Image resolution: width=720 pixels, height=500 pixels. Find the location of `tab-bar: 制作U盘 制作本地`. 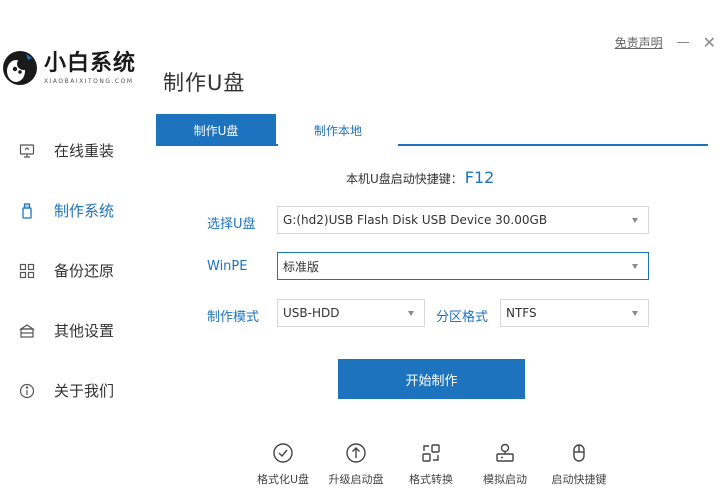

tab-bar: 制作U盘 制作本地 is located at coordinates (432, 130).